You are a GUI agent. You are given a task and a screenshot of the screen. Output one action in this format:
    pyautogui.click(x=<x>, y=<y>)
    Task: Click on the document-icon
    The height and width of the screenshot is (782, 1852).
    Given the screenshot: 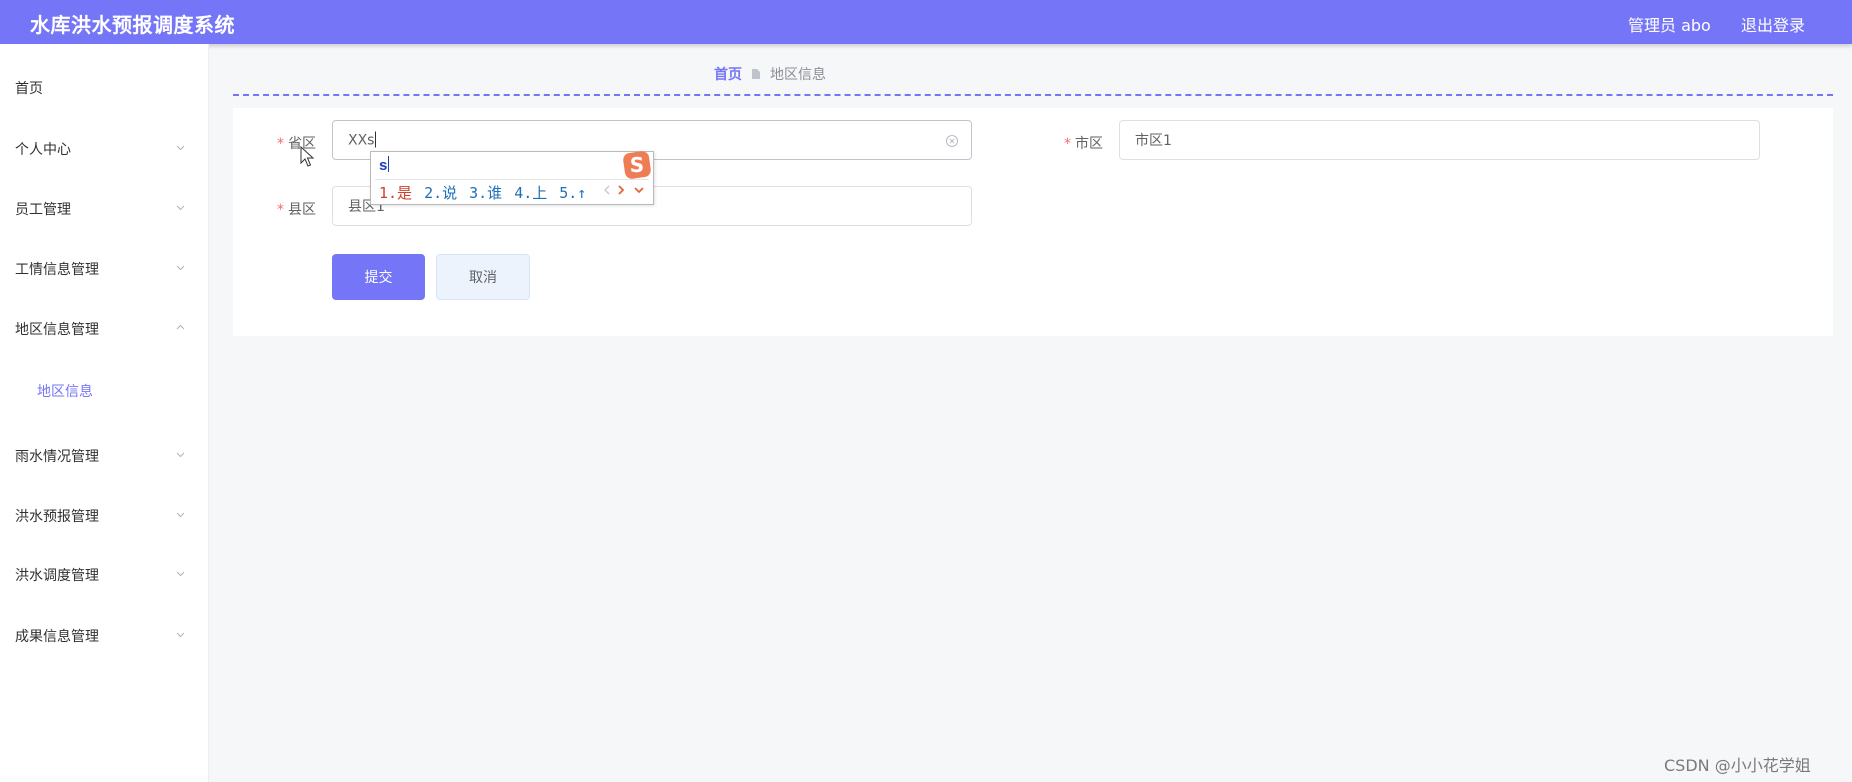 What is the action you would take?
    pyautogui.click(x=756, y=75)
    